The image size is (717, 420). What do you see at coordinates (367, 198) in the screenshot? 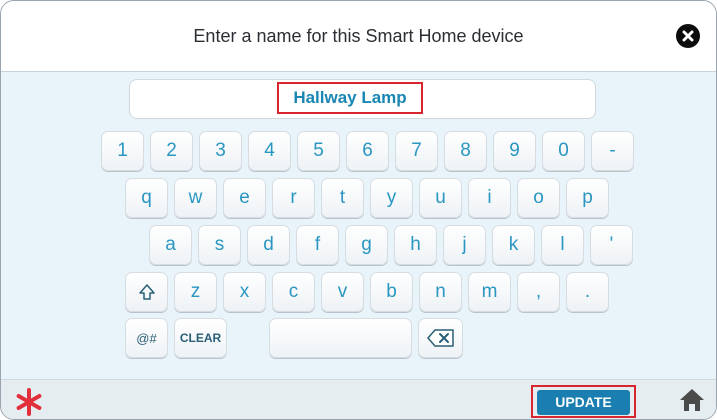
I see `keyboard-row-top-letters: q w e r t y u i o p` at bounding box center [367, 198].